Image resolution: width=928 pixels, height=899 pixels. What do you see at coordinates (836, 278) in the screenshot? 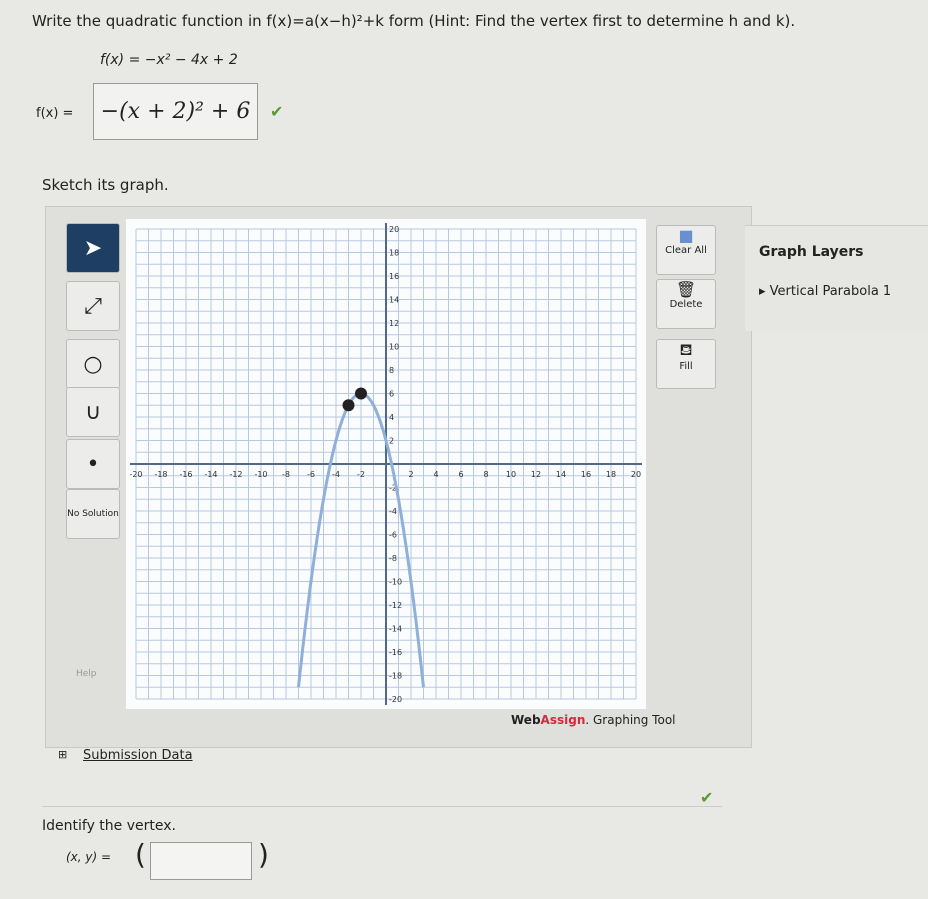
I see `graph-layers-panel: Graph Layers ▸ Vertical Parabola 1` at bounding box center [836, 278].